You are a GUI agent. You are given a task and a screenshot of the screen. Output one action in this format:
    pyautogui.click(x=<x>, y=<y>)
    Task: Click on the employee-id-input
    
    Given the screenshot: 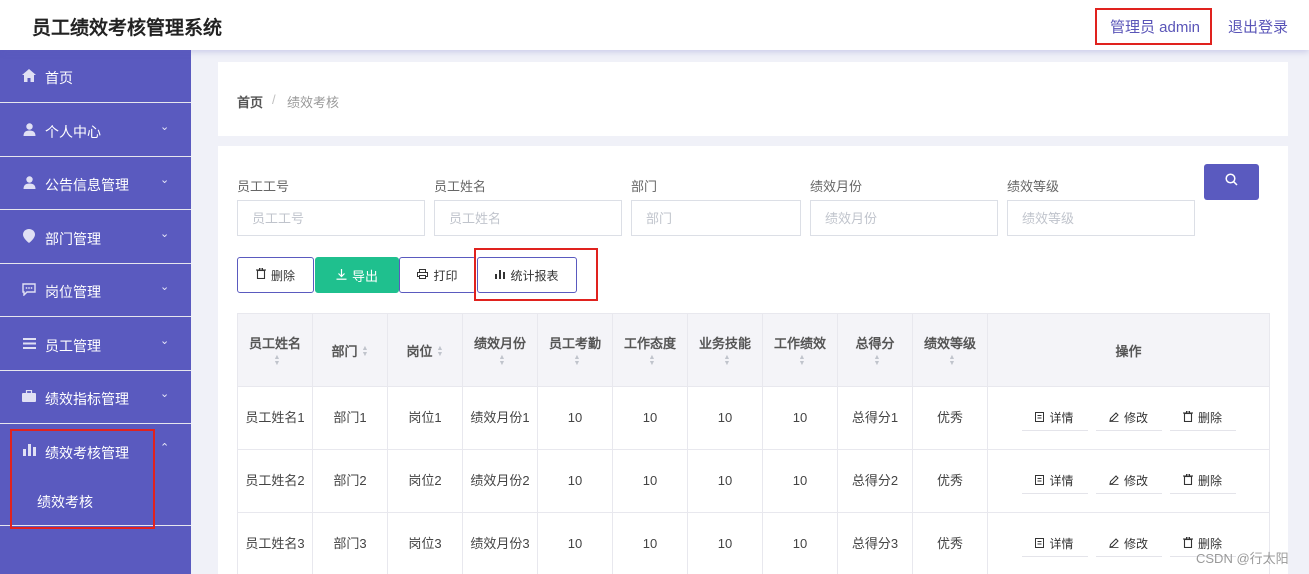 What is the action you would take?
    pyautogui.click(x=331, y=218)
    